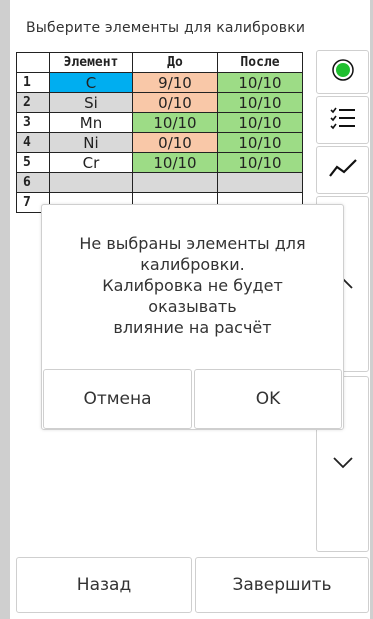 The width and height of the screenshot is (373, 619). Describe the element at coordinates (175, 62) in the screenshot. I see `header-before: До` at that location.